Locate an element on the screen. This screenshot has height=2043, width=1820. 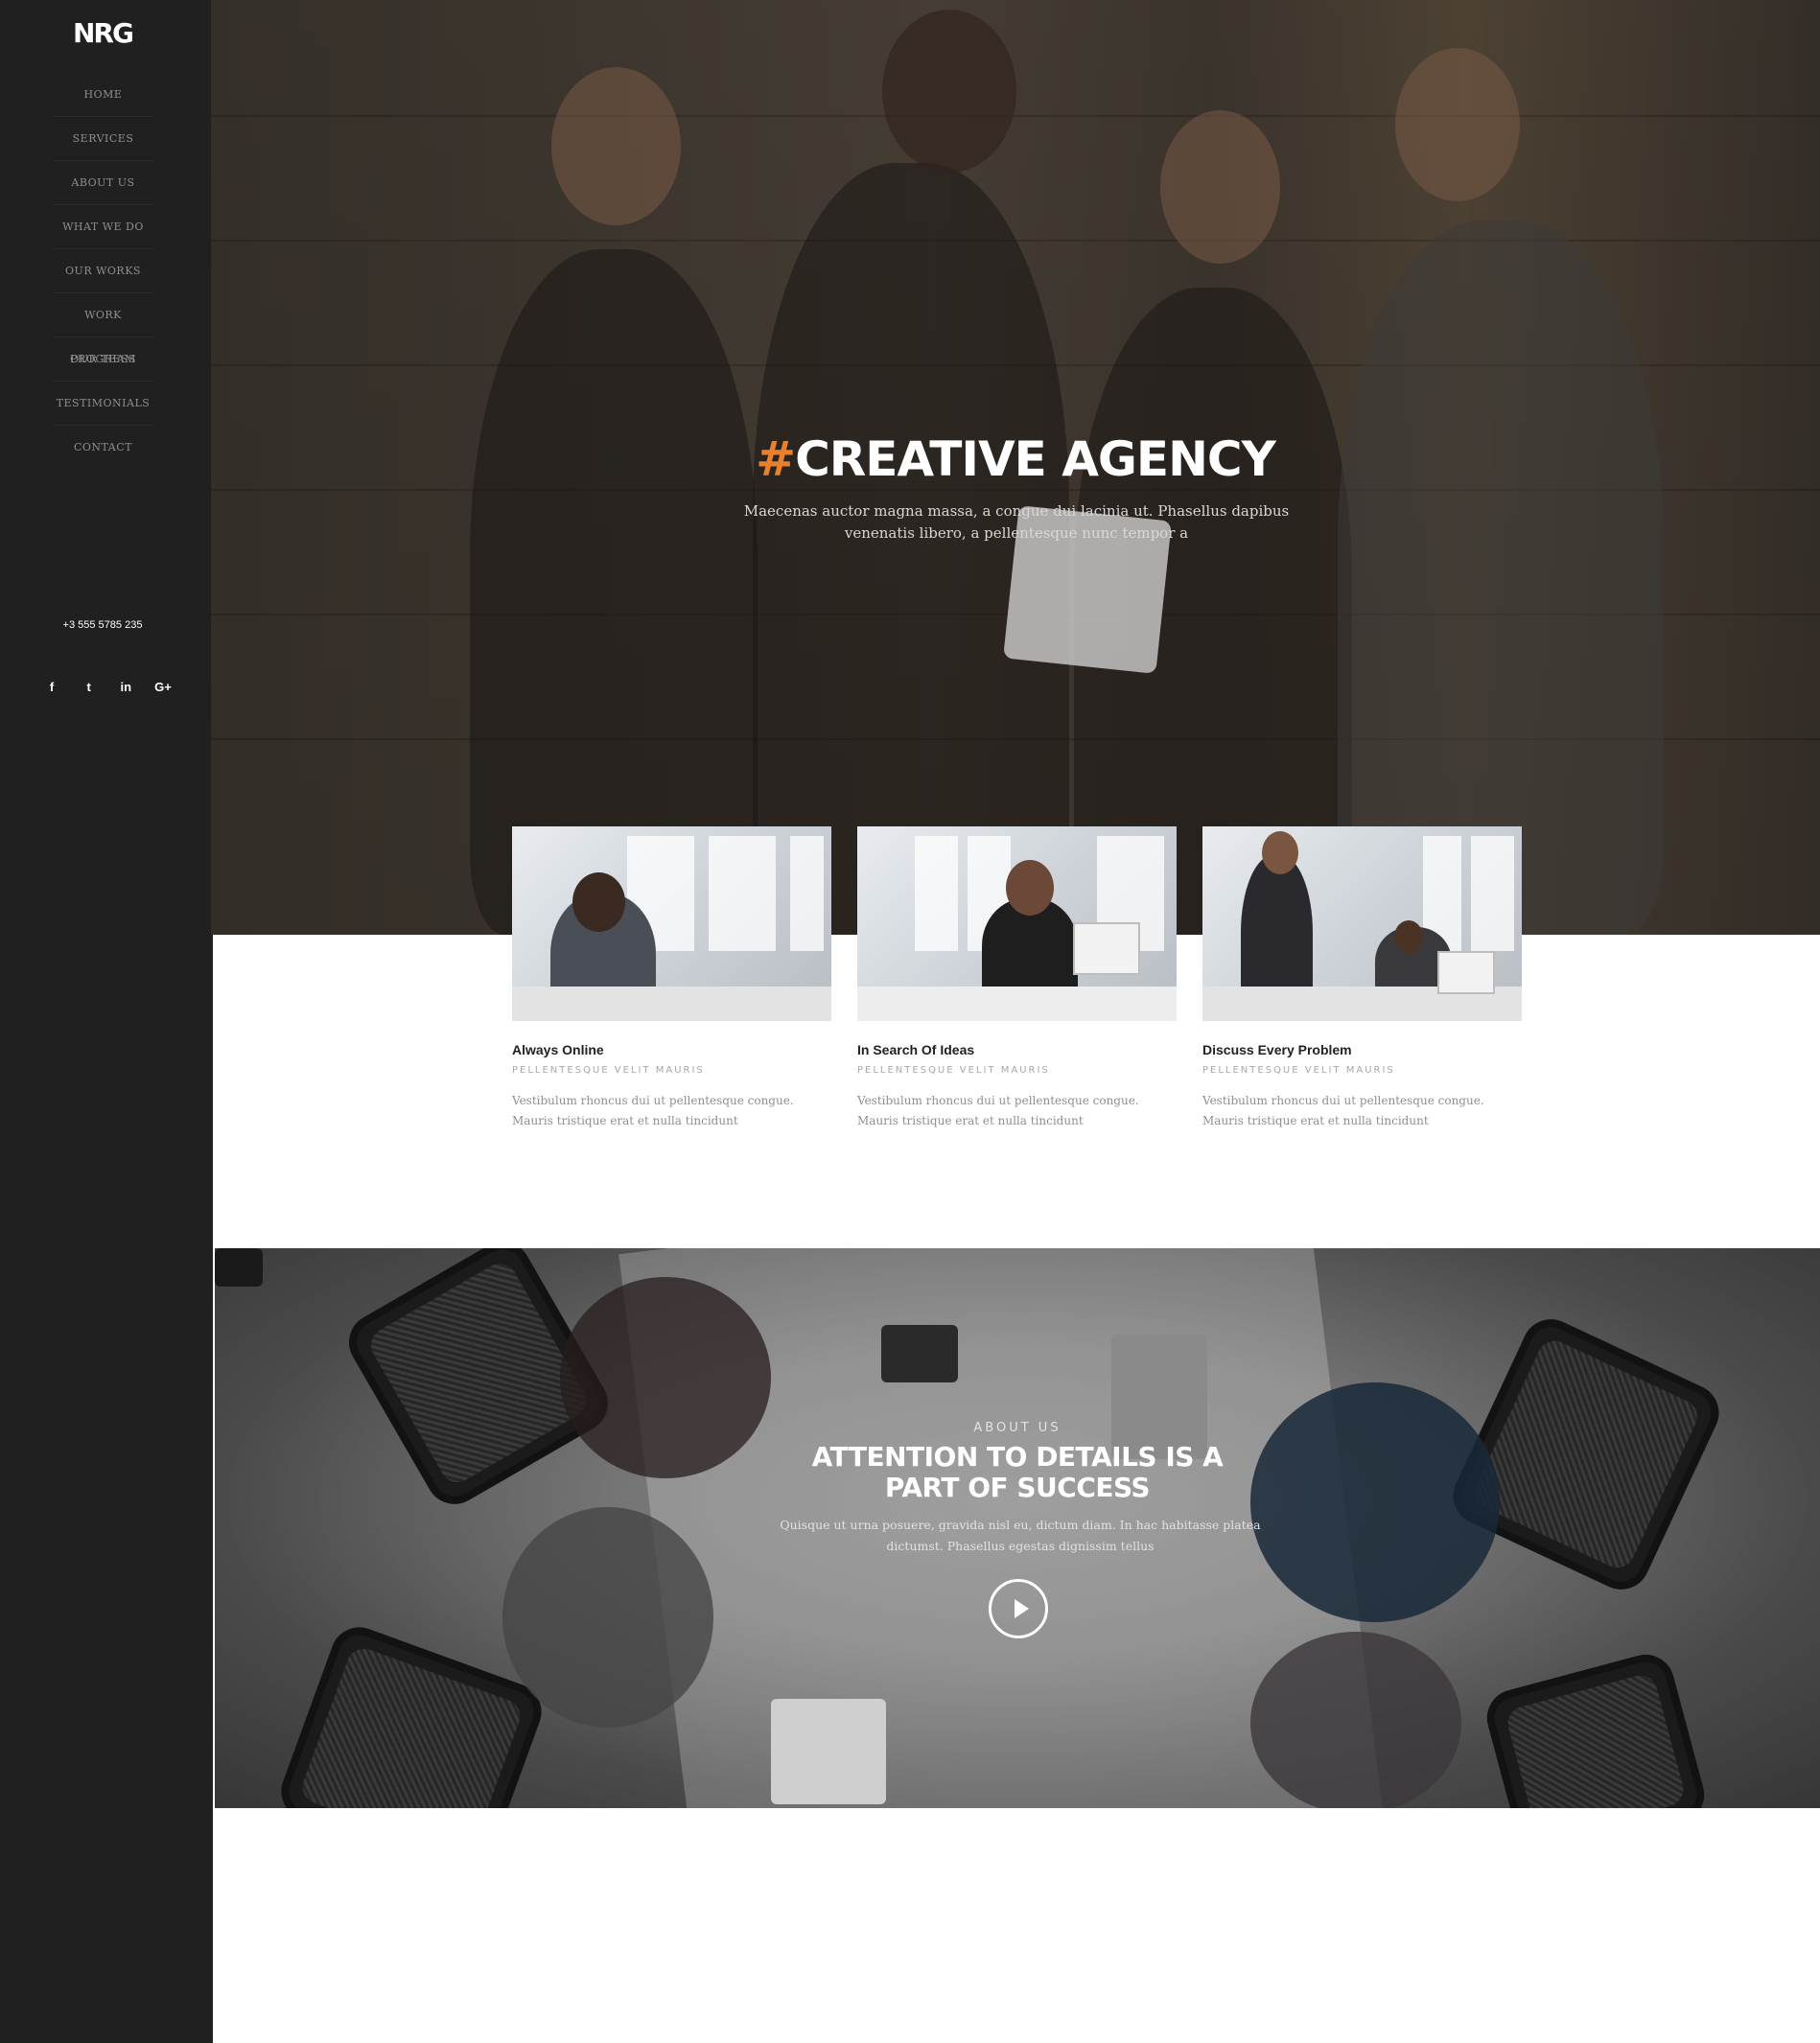
wall-plank is located at coordinates (1016, 116).